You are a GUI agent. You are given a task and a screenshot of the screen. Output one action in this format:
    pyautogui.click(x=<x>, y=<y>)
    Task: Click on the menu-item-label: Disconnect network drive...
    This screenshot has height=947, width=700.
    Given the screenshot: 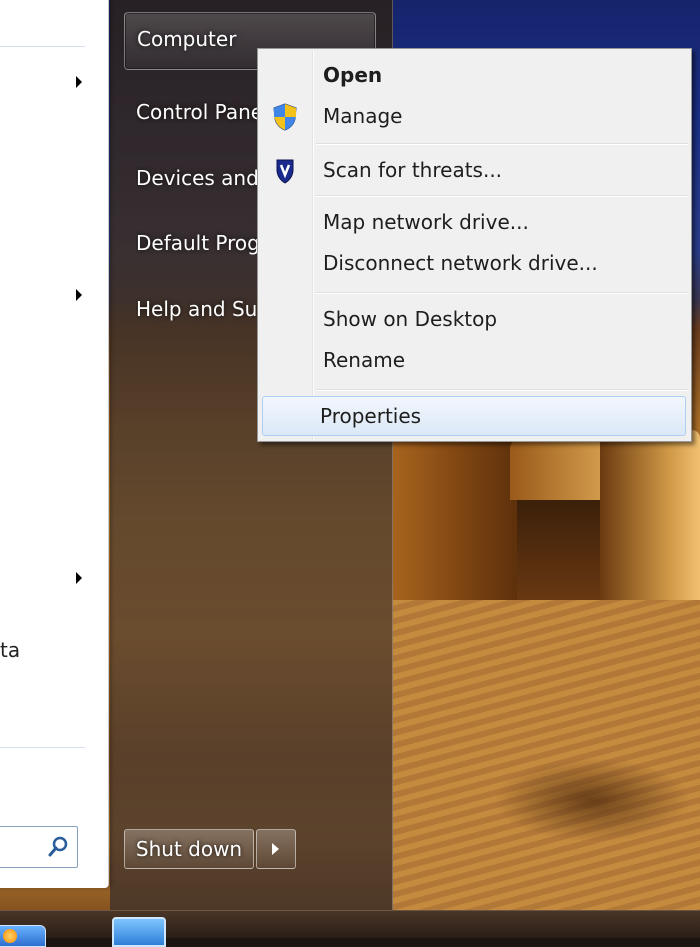 What is the action you would take?
    pyautogui.click(x=460, y=263)
    